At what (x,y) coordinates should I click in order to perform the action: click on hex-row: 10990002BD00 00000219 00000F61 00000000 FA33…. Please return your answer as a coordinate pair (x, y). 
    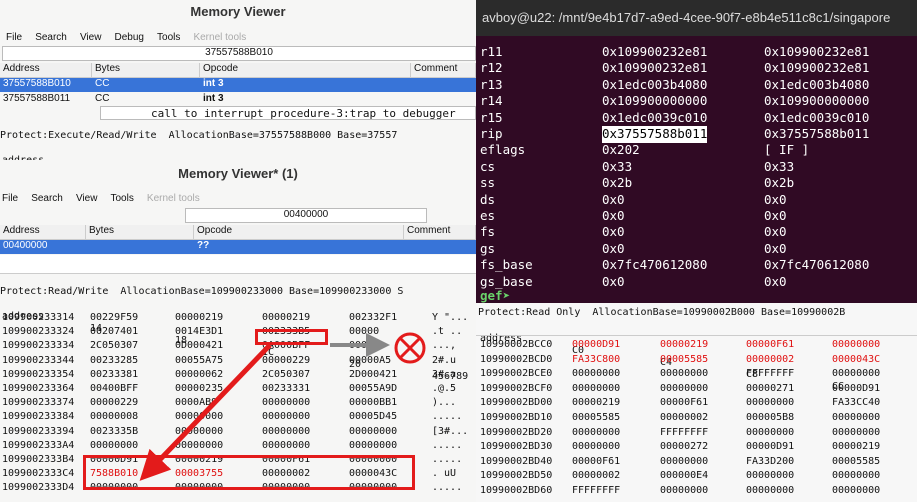
    Looking at the image, I should click on (696, 403).